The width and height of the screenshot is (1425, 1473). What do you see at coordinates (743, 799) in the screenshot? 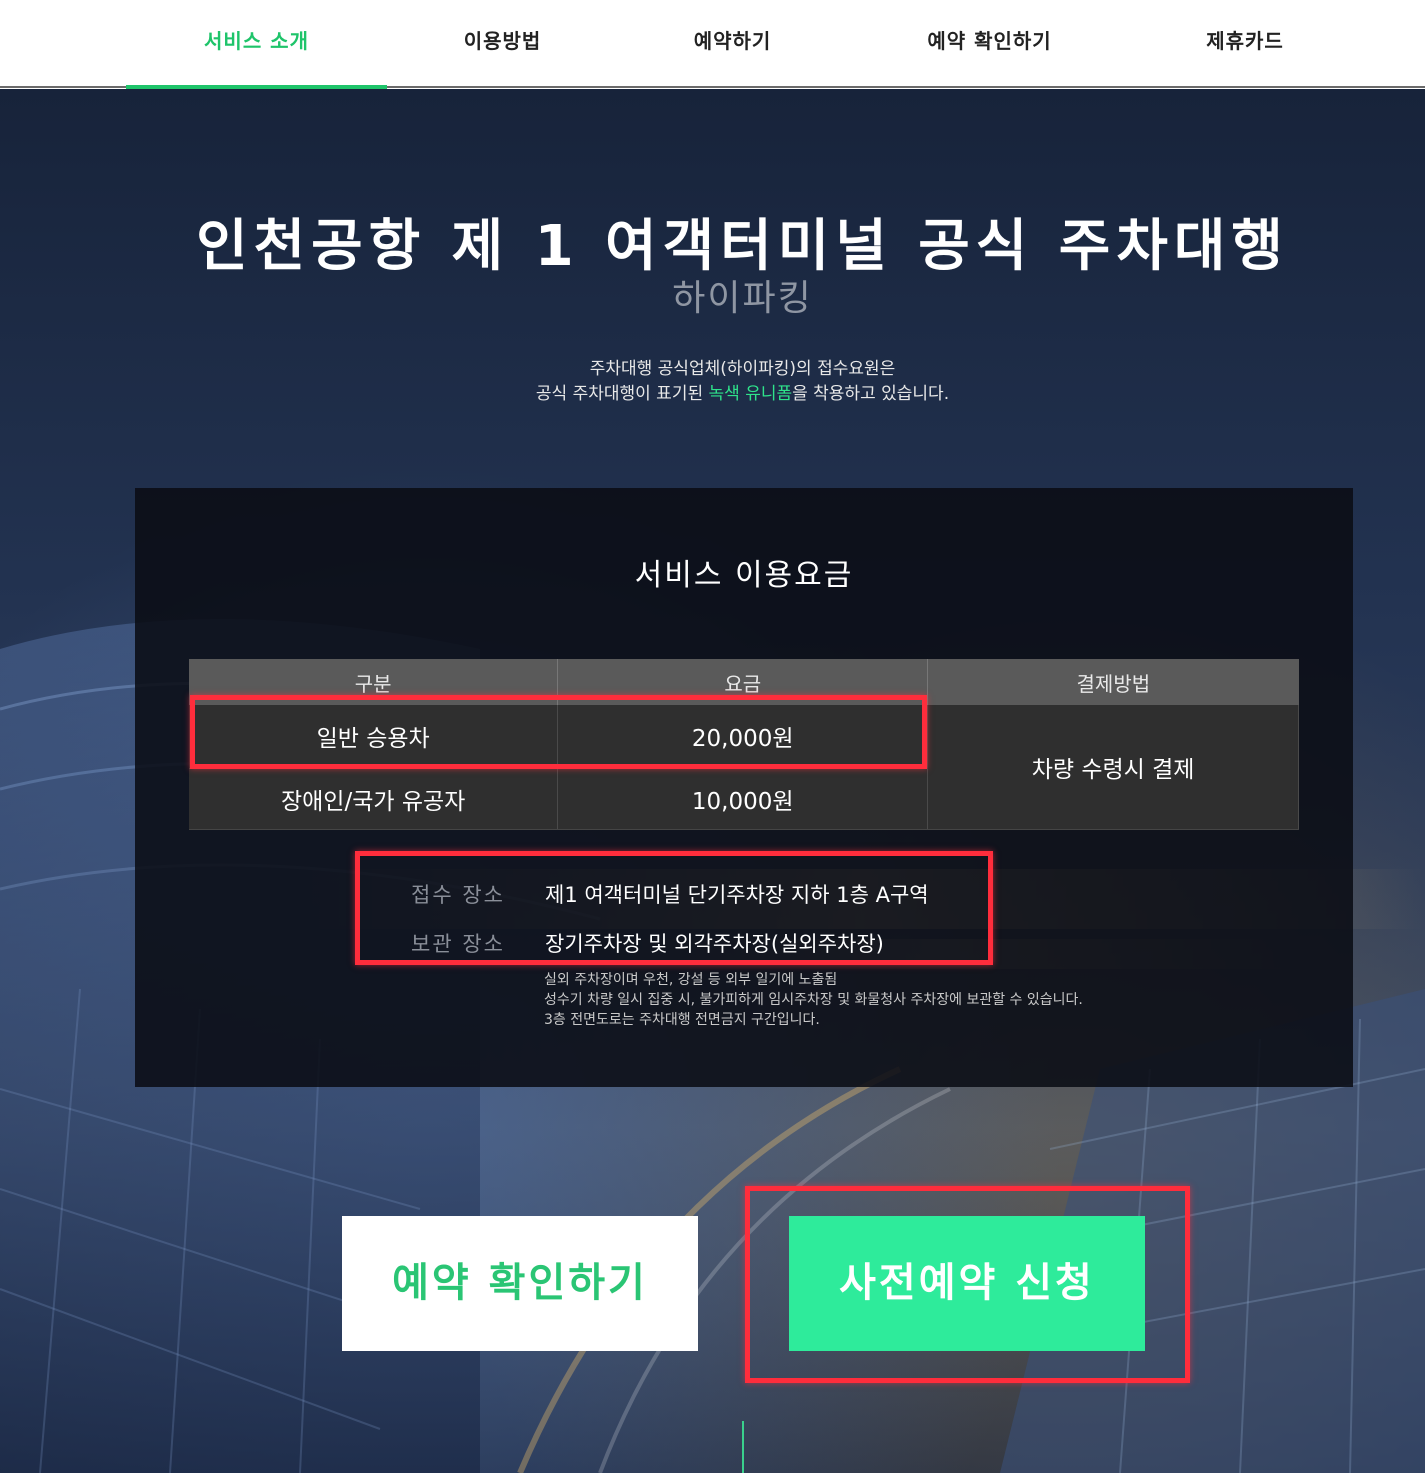
I see `row-price: 10,000원` at bounding box center [743, 799].